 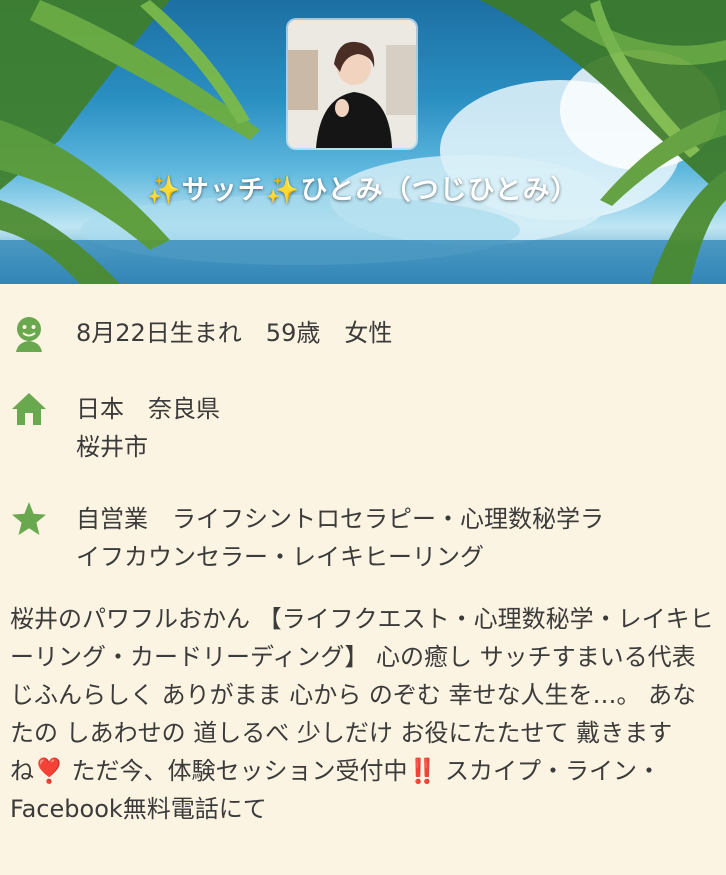 I want to click on avatar, so click(x=352, y=84).